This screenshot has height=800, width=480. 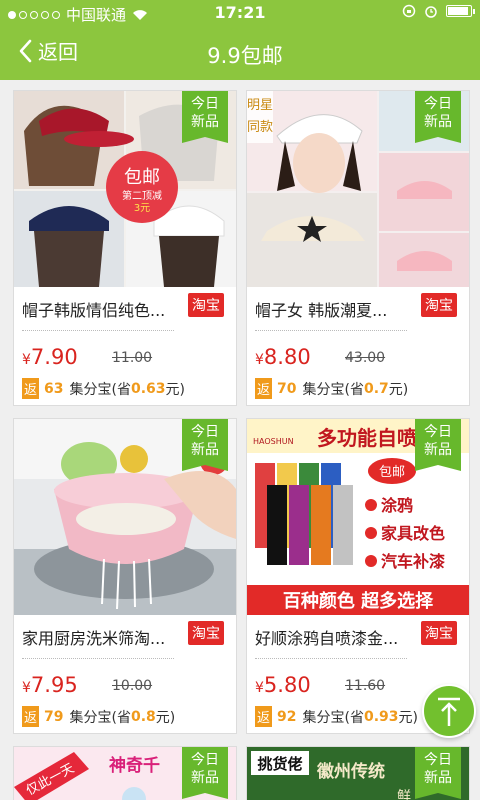 What do you see at coordinates (132, 358) in the screenshot?
I see `original-price: 11.00` at bounding box center [132, 358].